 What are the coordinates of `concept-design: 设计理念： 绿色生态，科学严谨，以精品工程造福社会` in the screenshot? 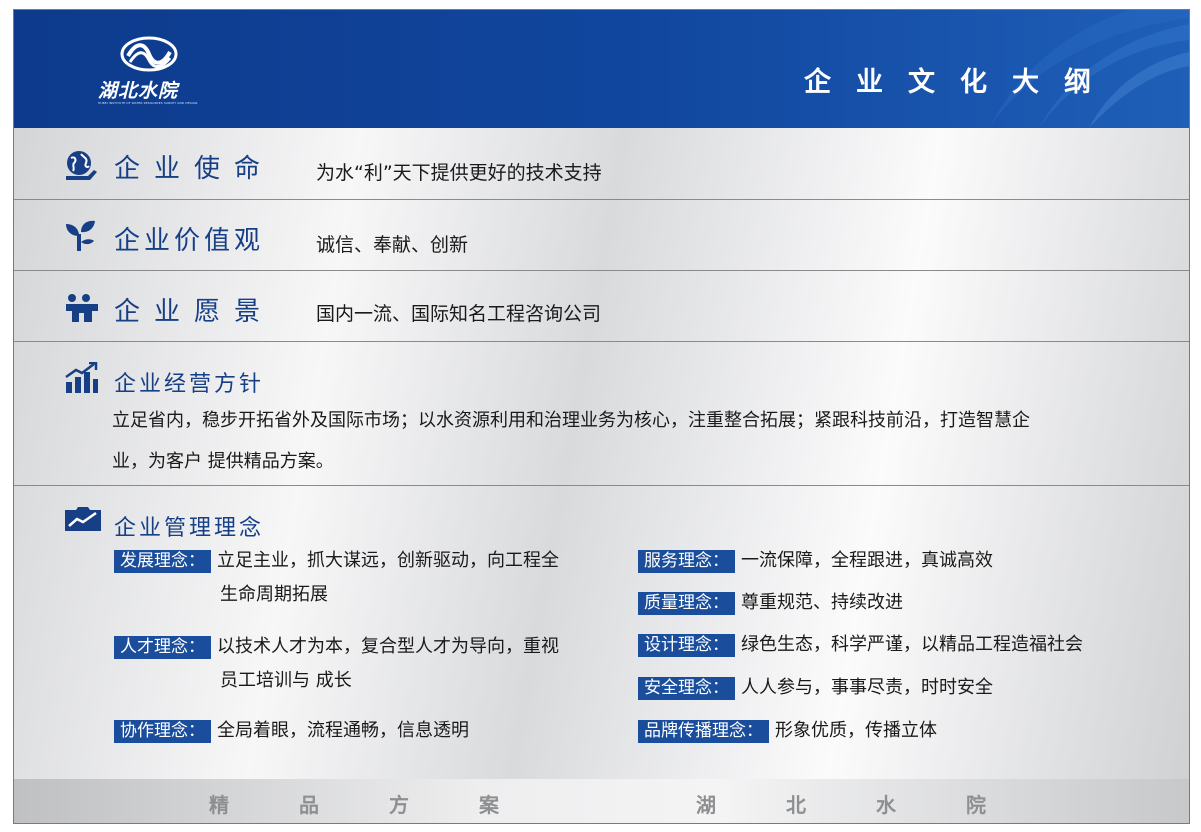 It's located at (860, 645).